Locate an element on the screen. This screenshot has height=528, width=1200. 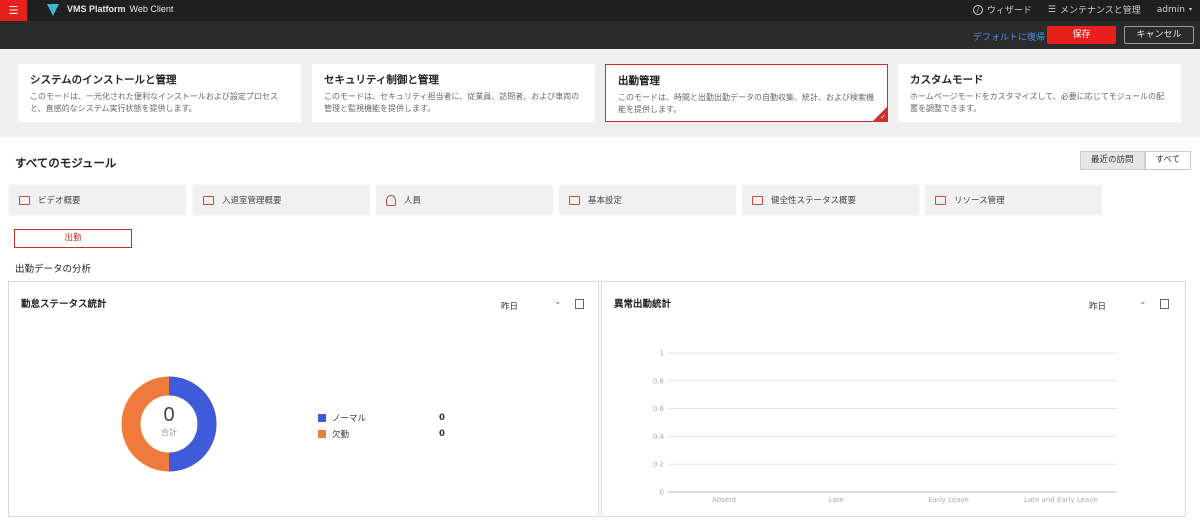
user-label: admin is located at coordinates (1170, 9).